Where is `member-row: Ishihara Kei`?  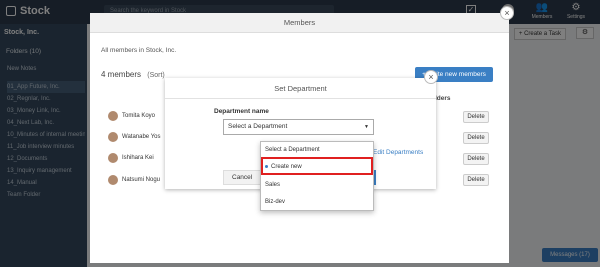 member-row: Ishihara Kei is located at coordinates (131, 158).